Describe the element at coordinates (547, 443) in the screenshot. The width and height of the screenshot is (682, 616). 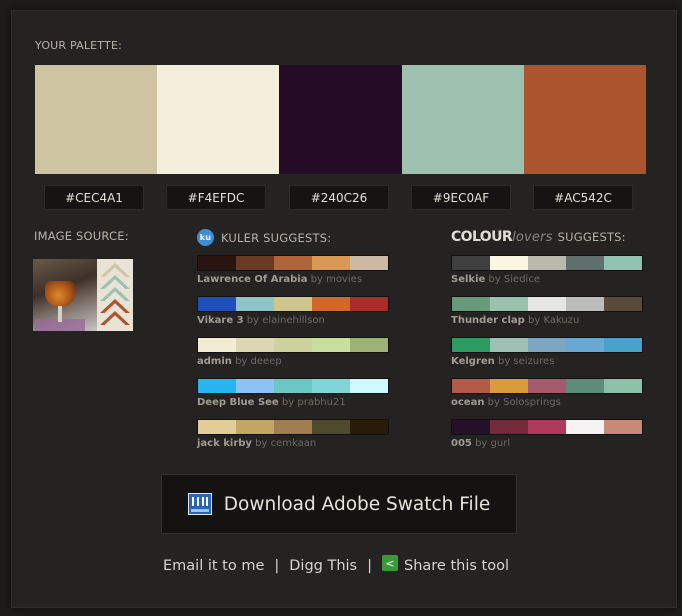
I see `suggestion-caption: 005 by gurl` at that location.